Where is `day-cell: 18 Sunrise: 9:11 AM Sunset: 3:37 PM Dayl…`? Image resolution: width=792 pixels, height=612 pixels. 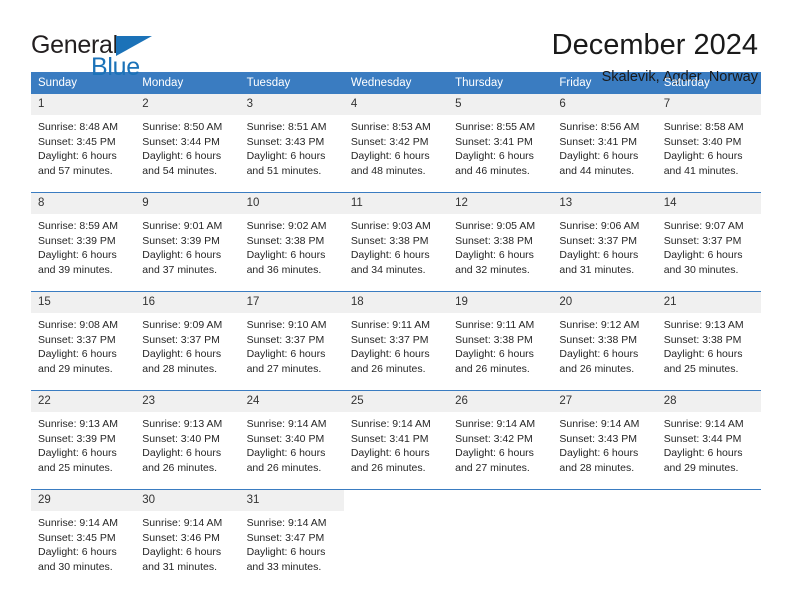
day-cell: 18 Sunrise: 9:11 AM Sunset: 3:37 PM Dayl… is located at coordinates (396, 341).